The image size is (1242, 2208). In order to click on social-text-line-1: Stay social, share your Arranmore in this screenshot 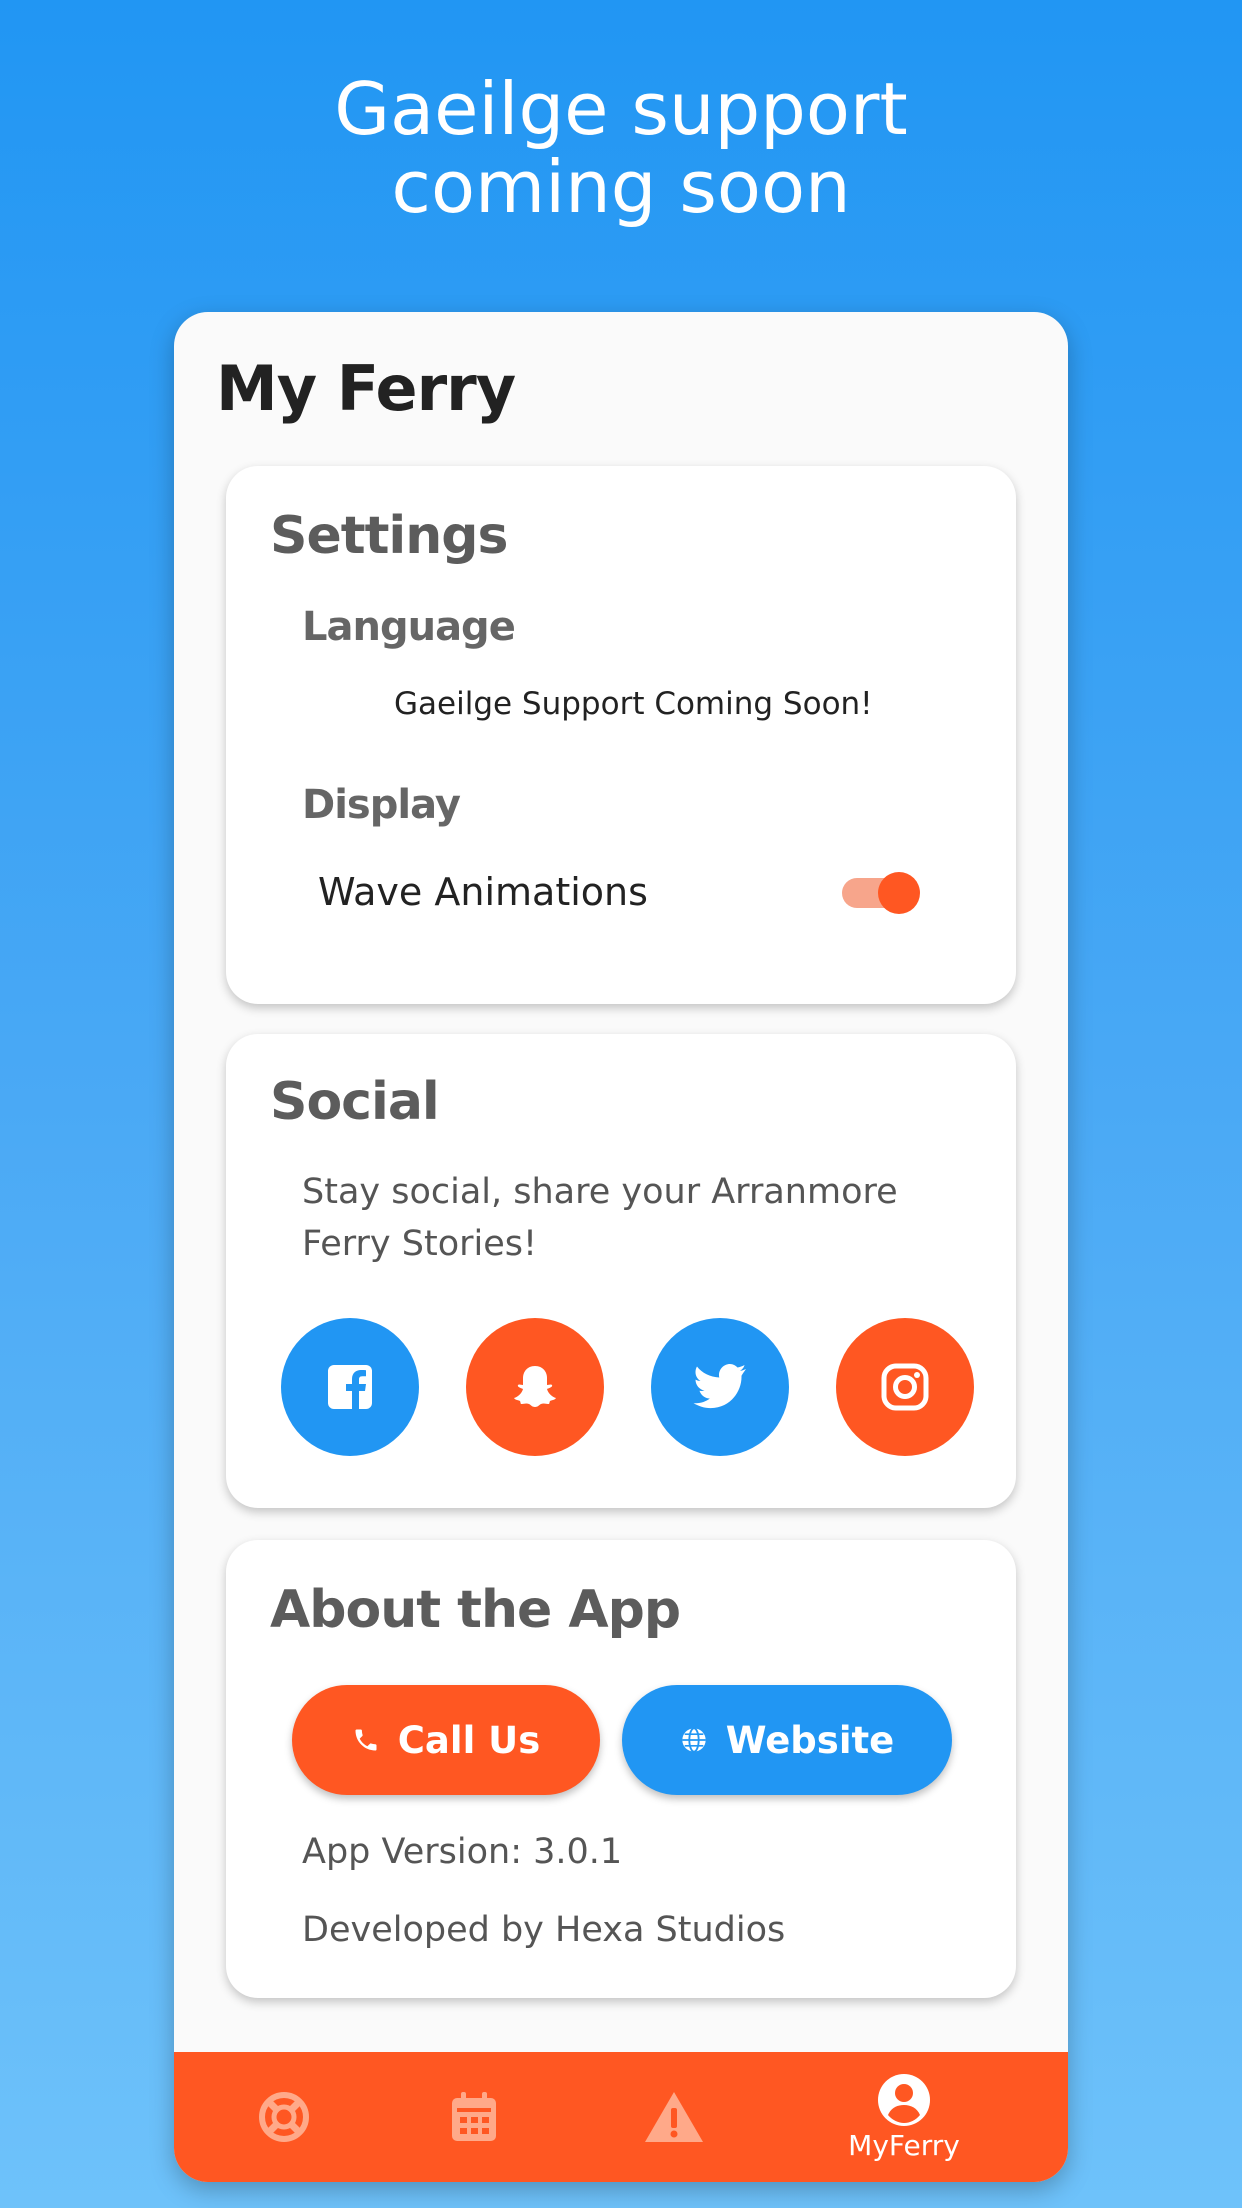, I will do `click(600, 1192)`.